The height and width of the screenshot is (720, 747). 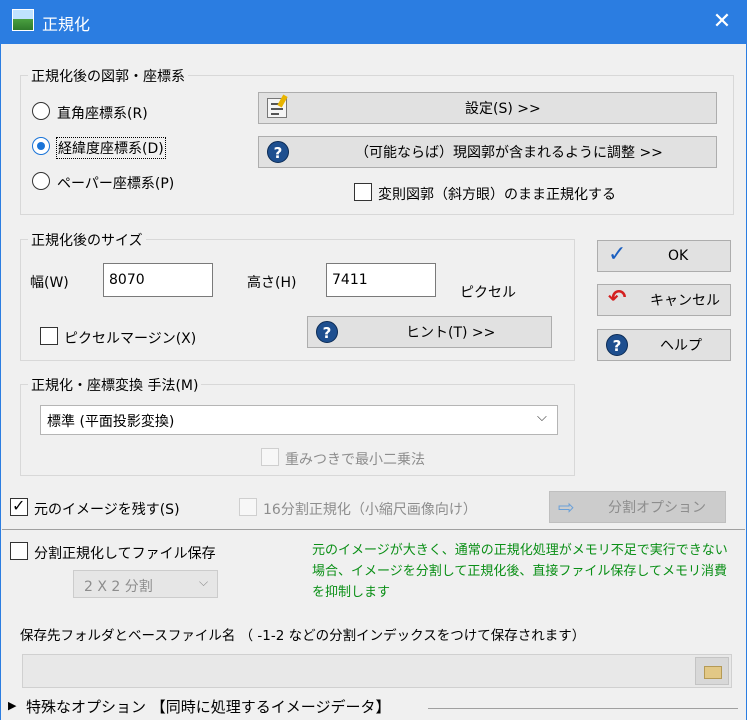 What do you see at coordinates (363, 192) in the screenshot?
I see `deform-checkbox` at bounding box center [363, 192].